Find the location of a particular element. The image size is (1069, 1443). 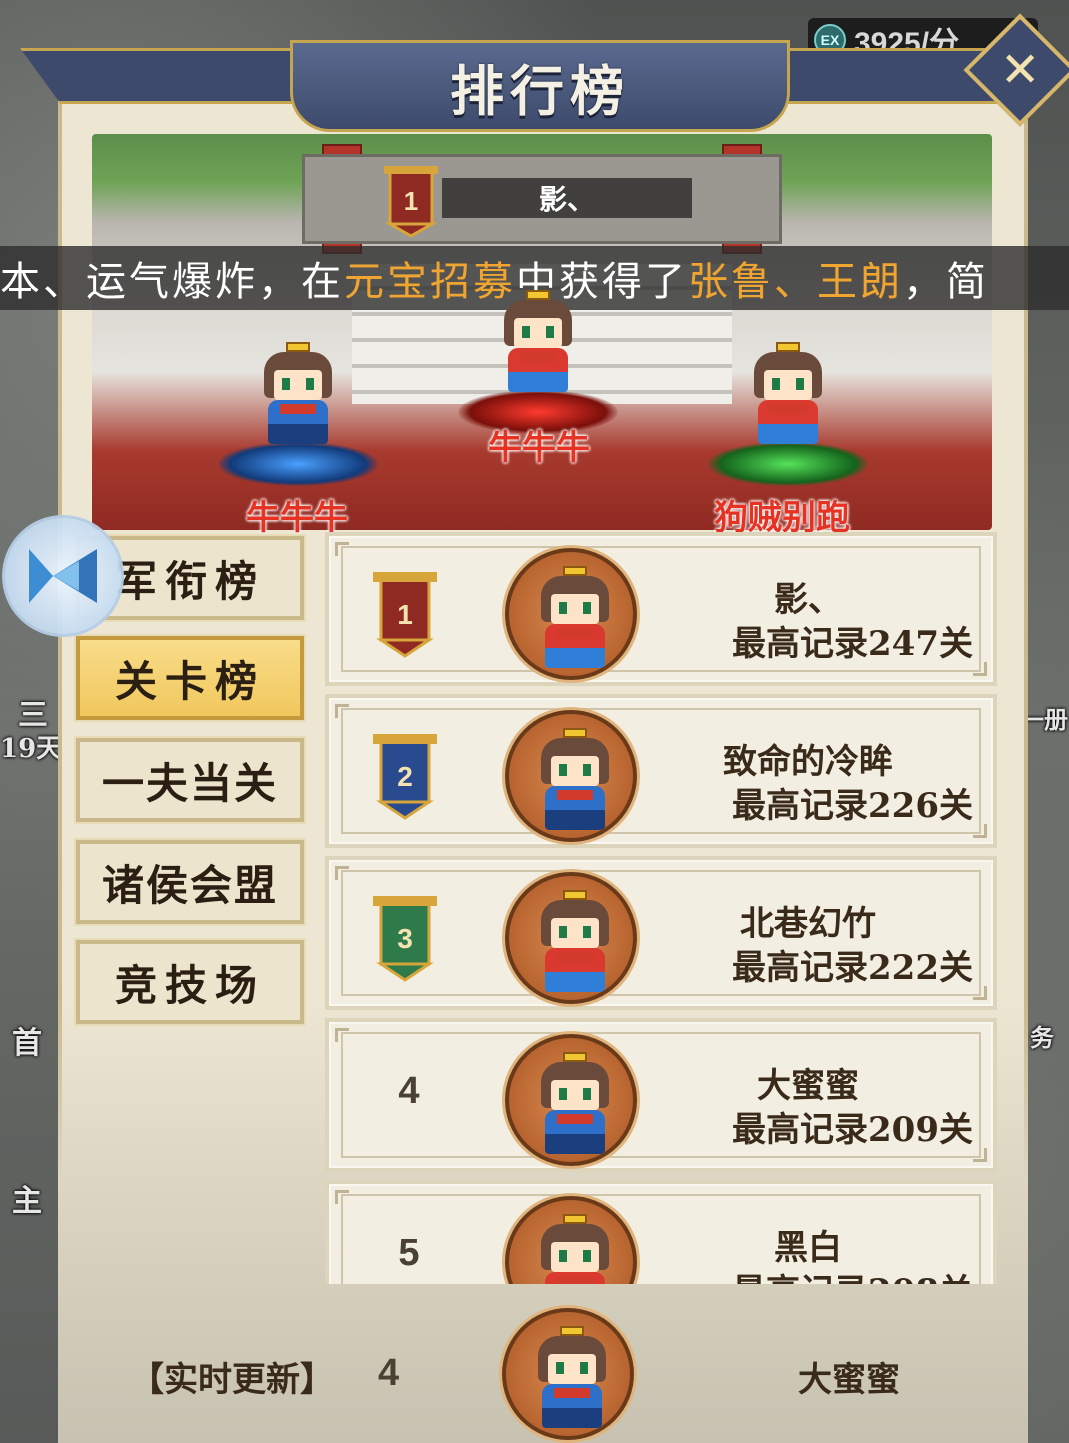

floating-assistant-button is located at coordinates (63, 576).